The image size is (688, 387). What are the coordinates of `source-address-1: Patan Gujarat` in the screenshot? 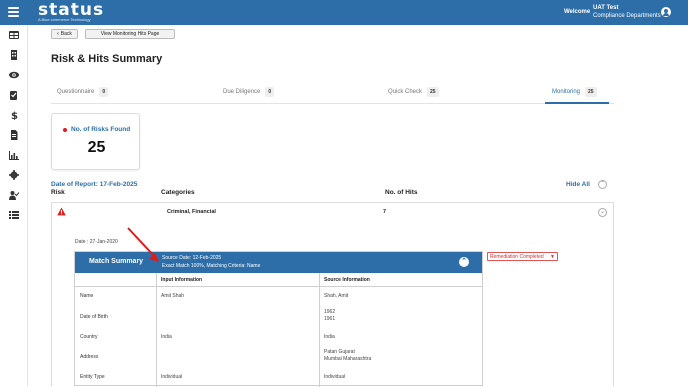 It's located at (339, 352).